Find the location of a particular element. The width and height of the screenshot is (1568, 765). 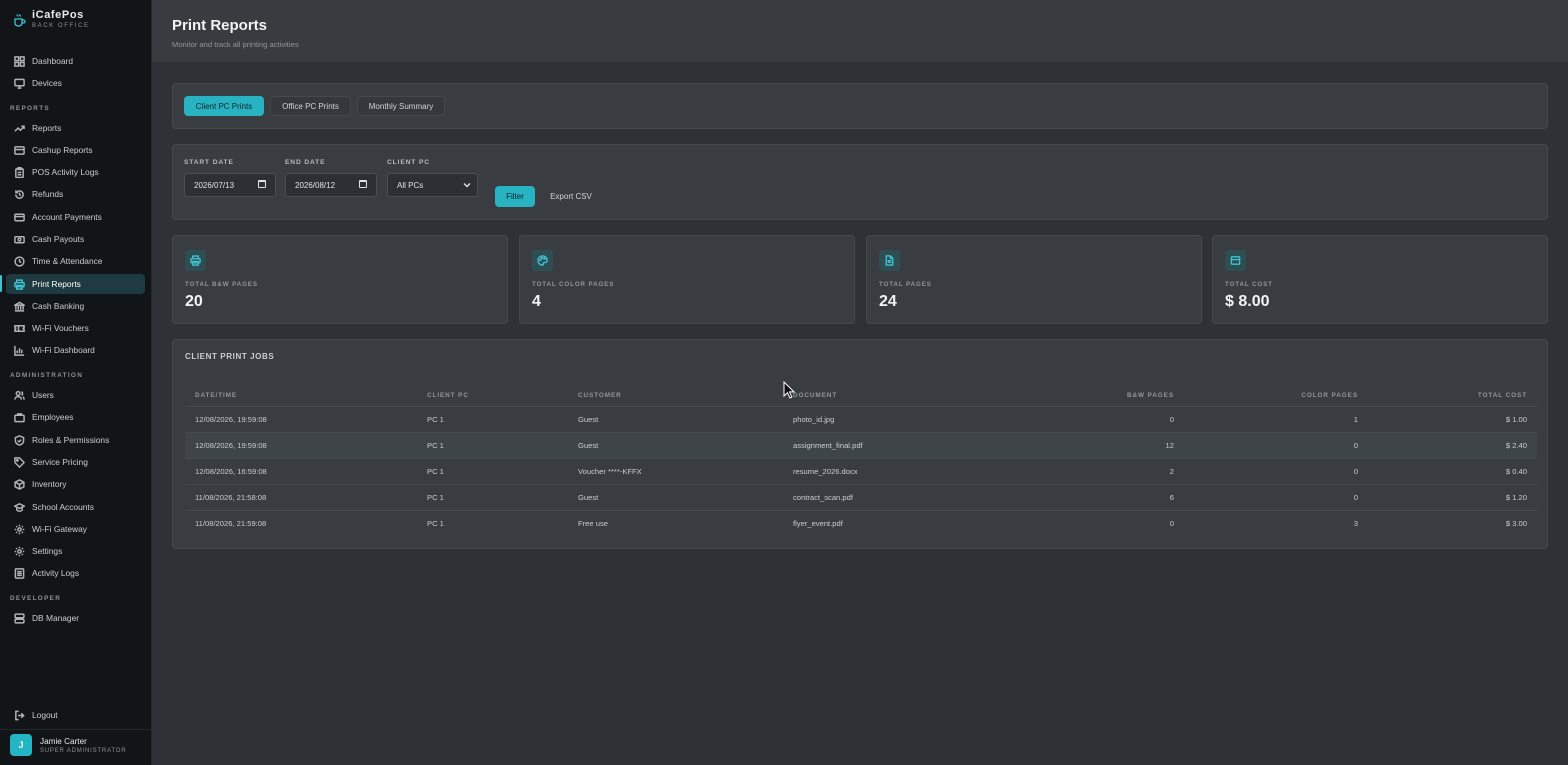

cell-bw-pages: 0 is located at coordinates (1171, 419).